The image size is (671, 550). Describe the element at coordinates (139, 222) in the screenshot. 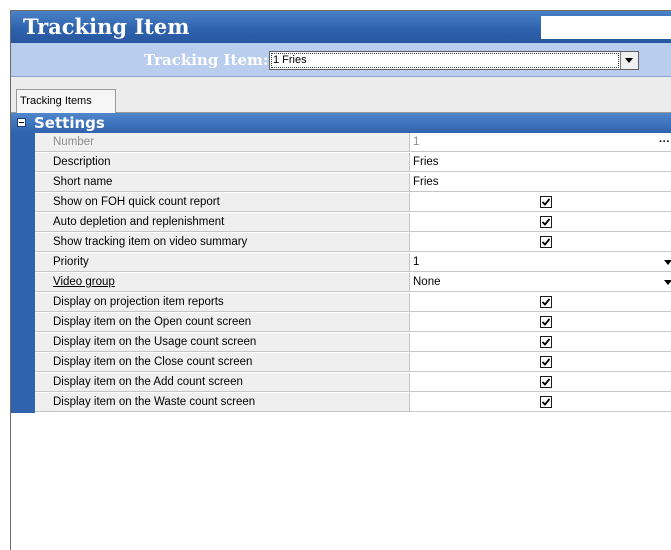

I see `property-label-text: Auto depletion and replenishment` at that location.